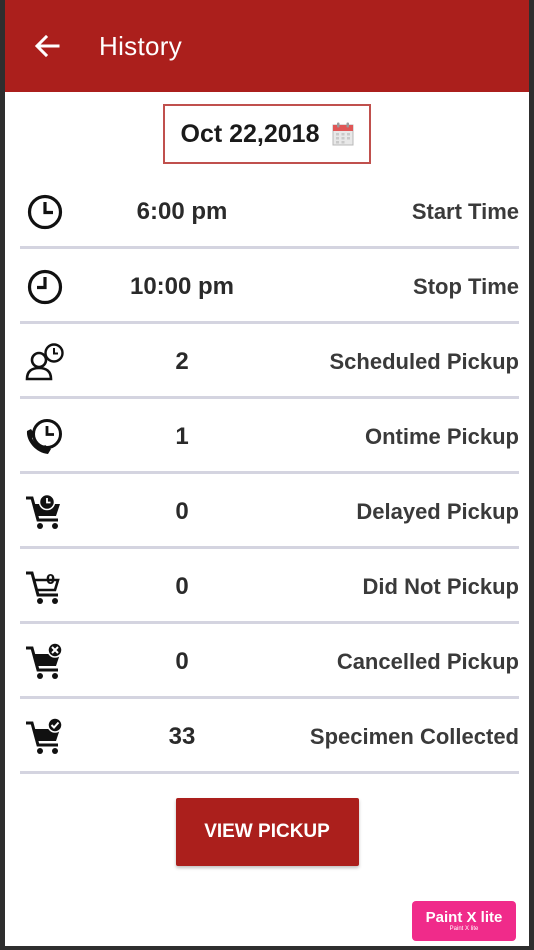  I want to click on ontime-pickup-value: 1, so click(182, 436).